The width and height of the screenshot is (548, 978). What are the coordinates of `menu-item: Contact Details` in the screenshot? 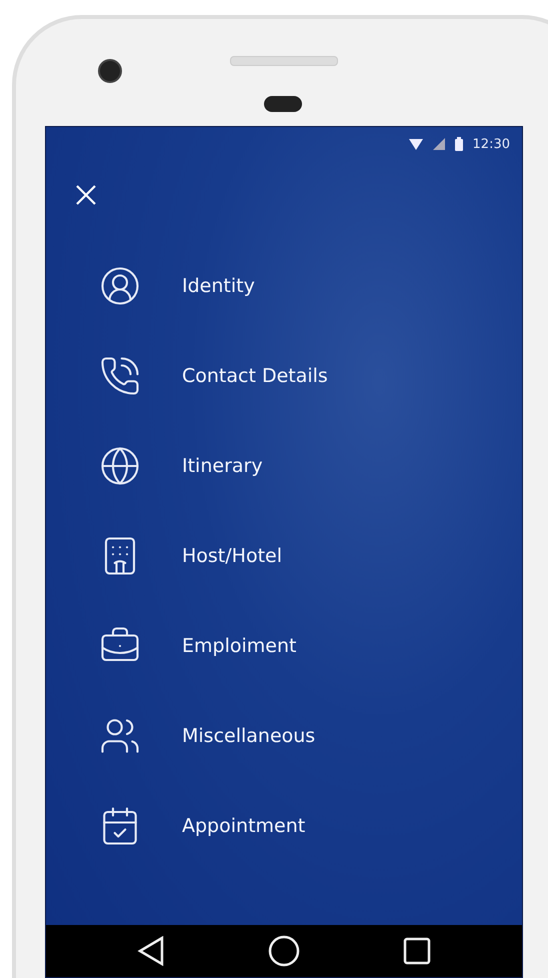 It's located at (284, 376).